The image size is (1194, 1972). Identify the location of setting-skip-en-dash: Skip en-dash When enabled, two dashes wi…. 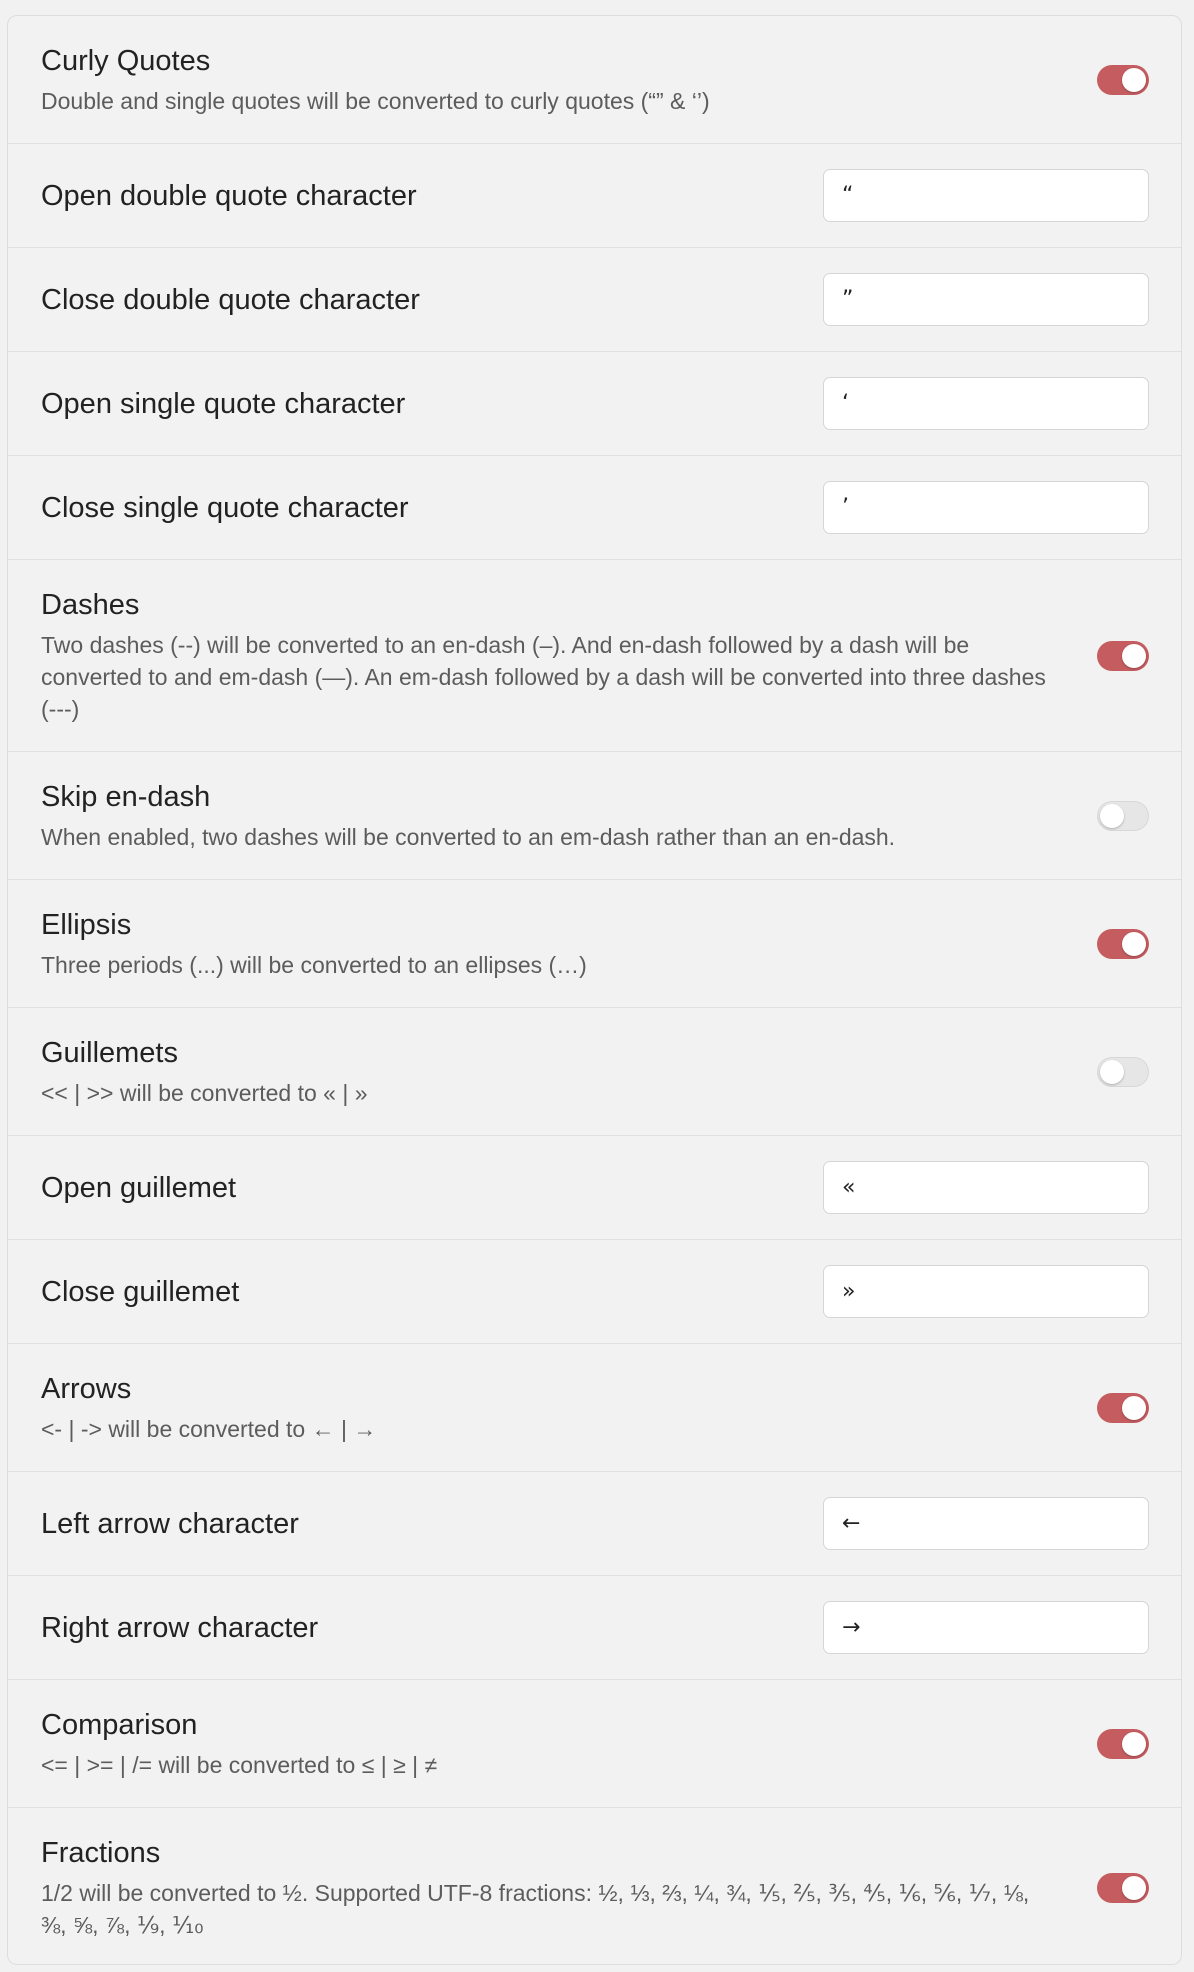
(594, 816).